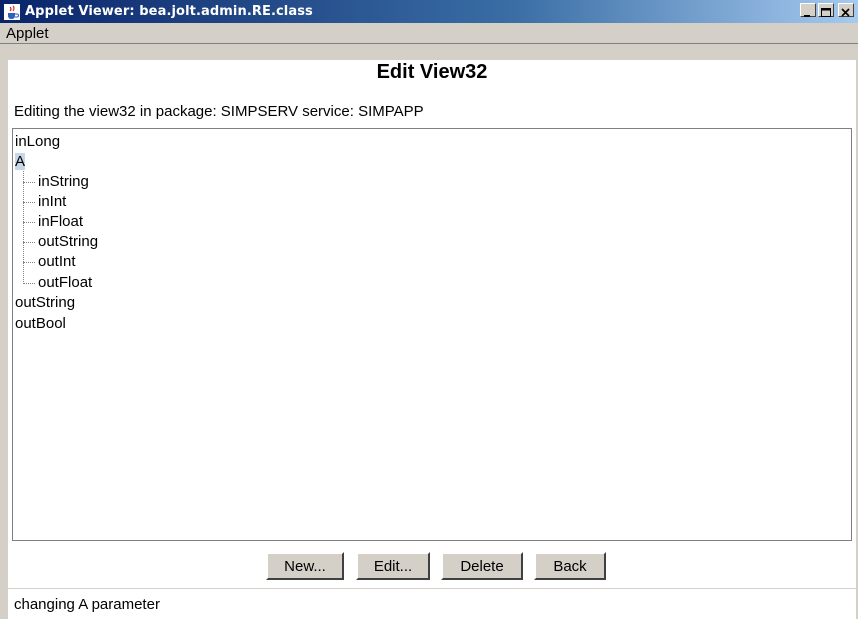 The height and width of the screenshot is (619, 858). What do you see at coordinates (808, 10) in the screenshot?
I see `minimize-button` at bounding box center [808, 10].